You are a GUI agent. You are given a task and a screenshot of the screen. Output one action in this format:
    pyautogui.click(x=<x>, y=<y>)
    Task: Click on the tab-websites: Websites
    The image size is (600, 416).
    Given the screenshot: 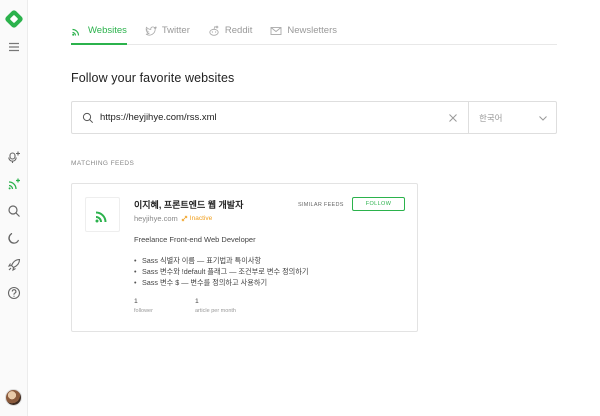 What is the action you would take?
    pyautogui.click(x=99, y=31)
    